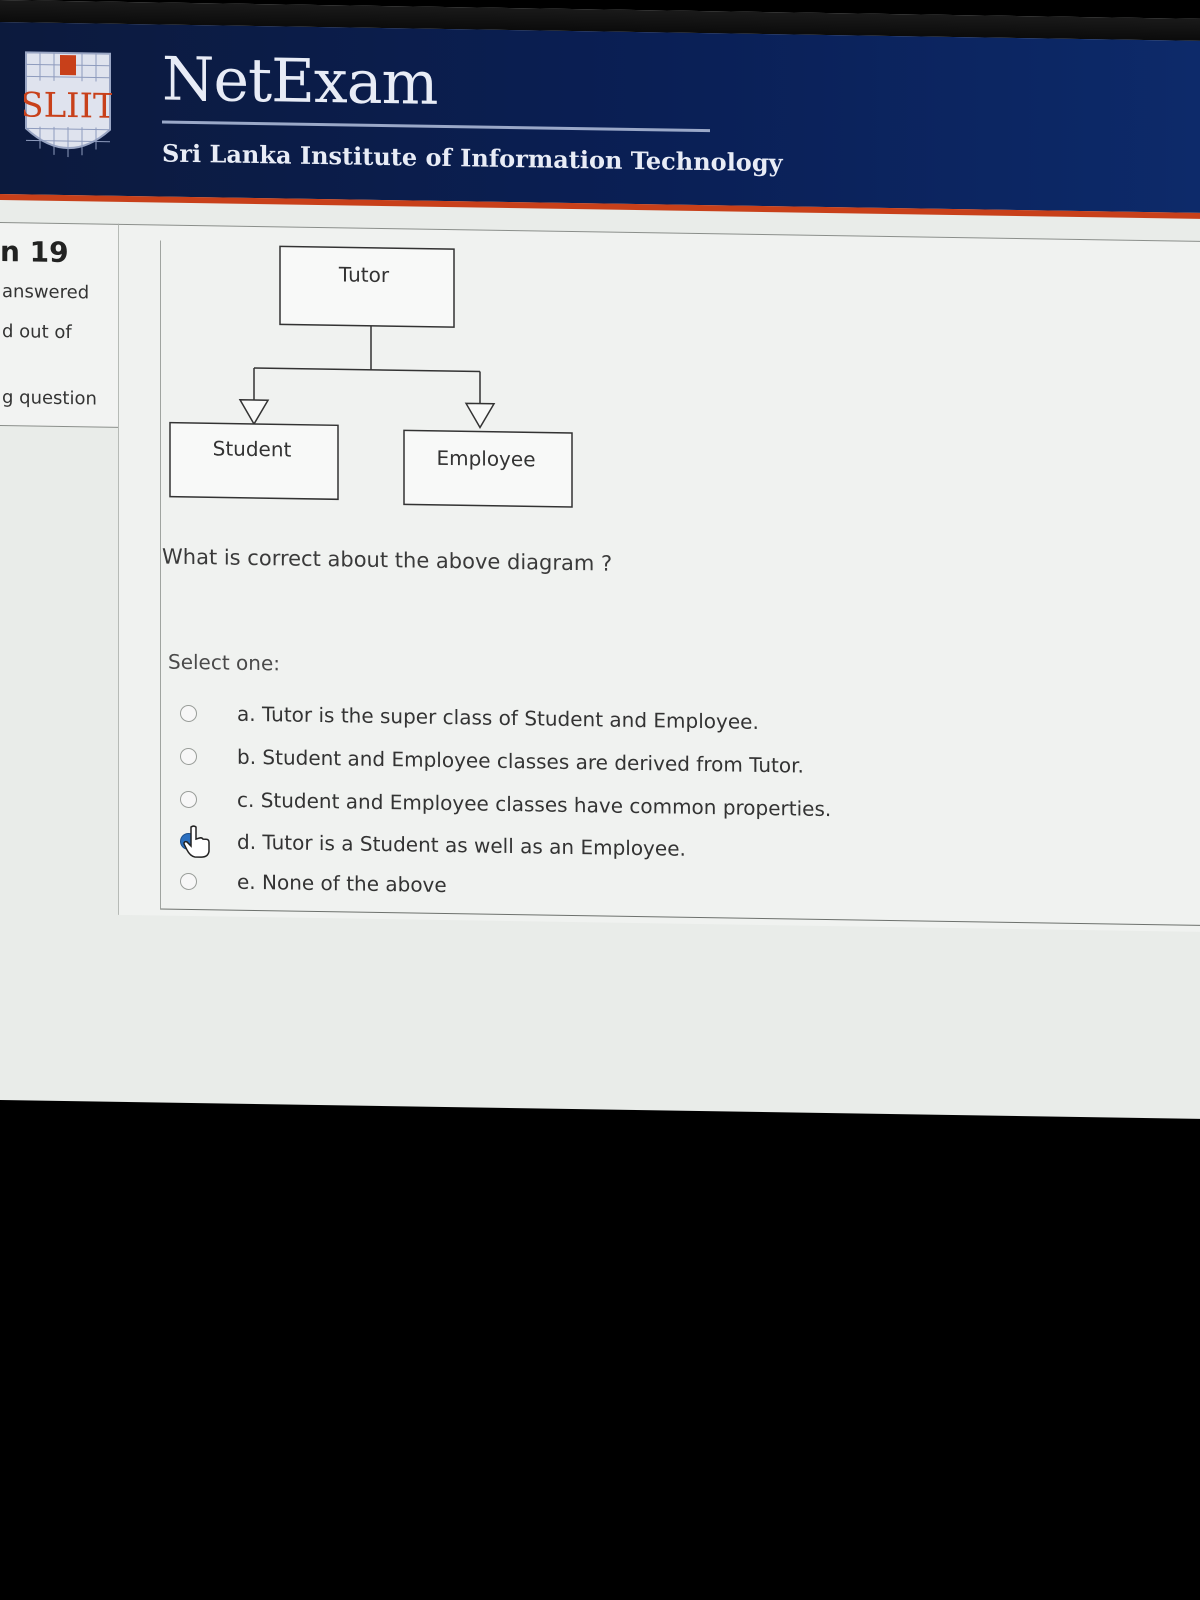 The image size is (1200, 1600). Describe the element at coordinates (364, 274) in the screenshot. I see `class-name-tutor: Tutor` at that location.